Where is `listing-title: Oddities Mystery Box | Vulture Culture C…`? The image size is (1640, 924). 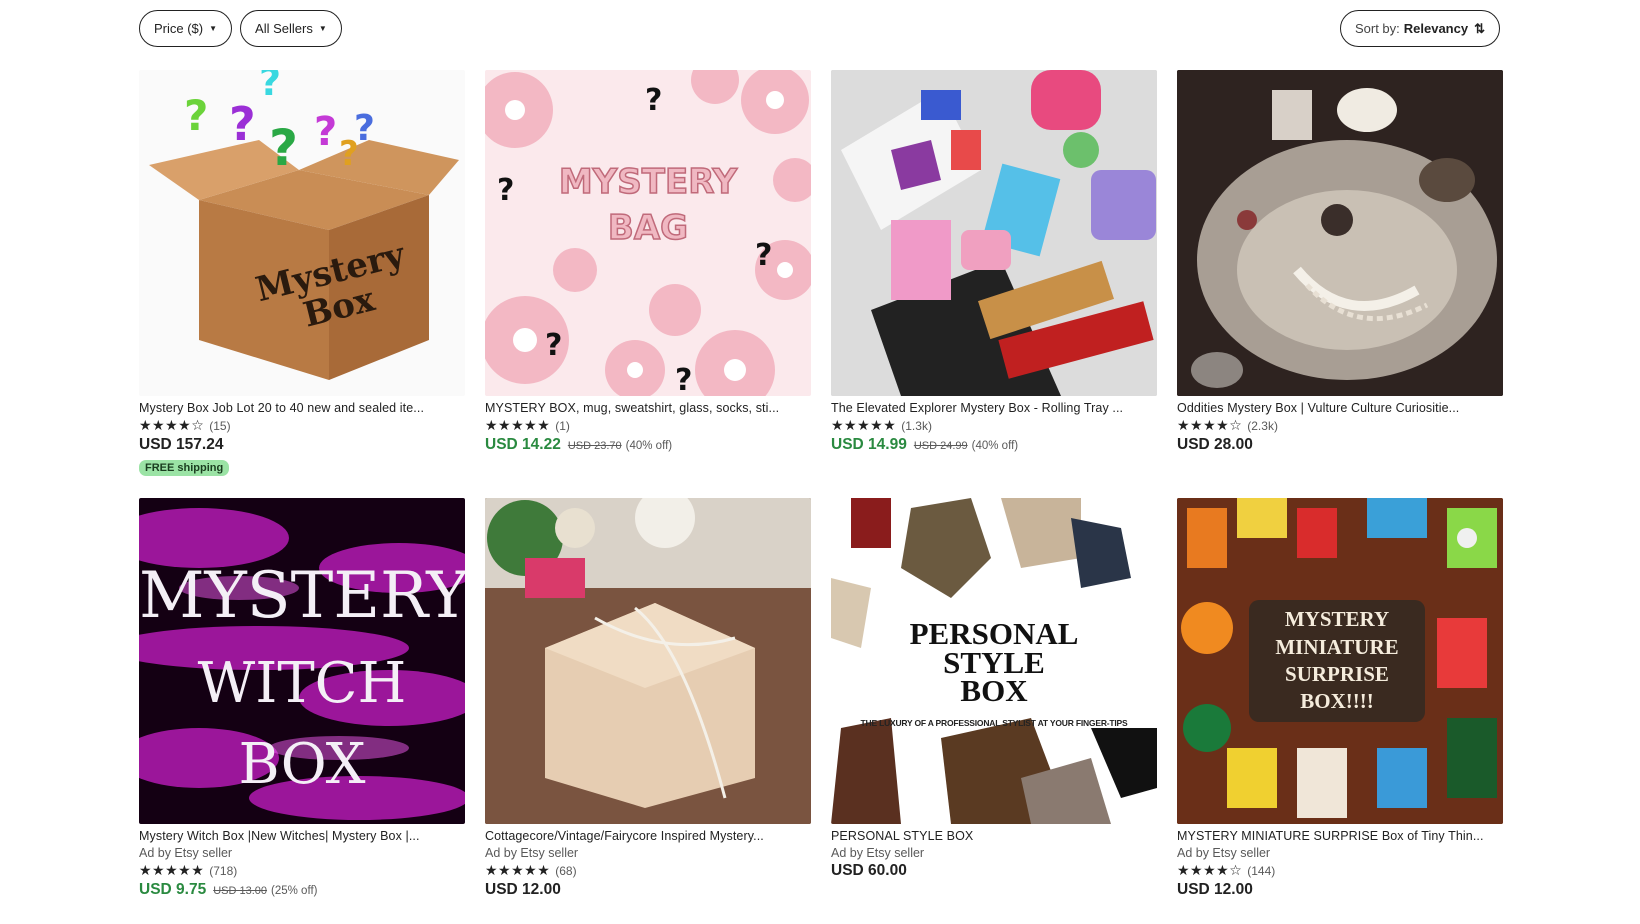
listing-title: Oddities Mystery Box | Vulture Culture C… is located at coordinates (1340, 408).